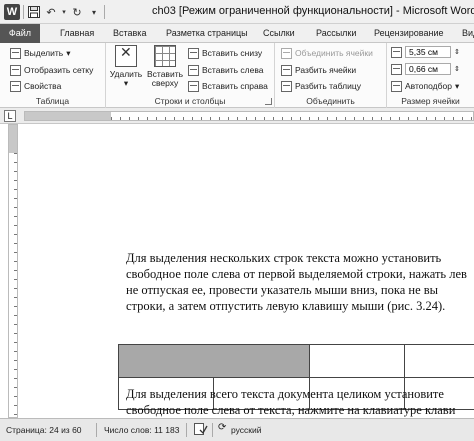 The image size is (474, 441). Describe the element at coordinates (68, 116) in the screenshot. I see `ruler-margin` at that location.